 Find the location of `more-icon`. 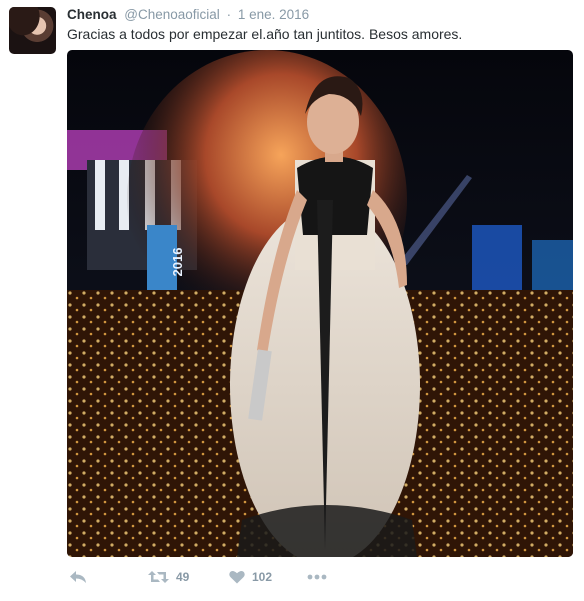

more-icon is located at coordinates (317, 577).